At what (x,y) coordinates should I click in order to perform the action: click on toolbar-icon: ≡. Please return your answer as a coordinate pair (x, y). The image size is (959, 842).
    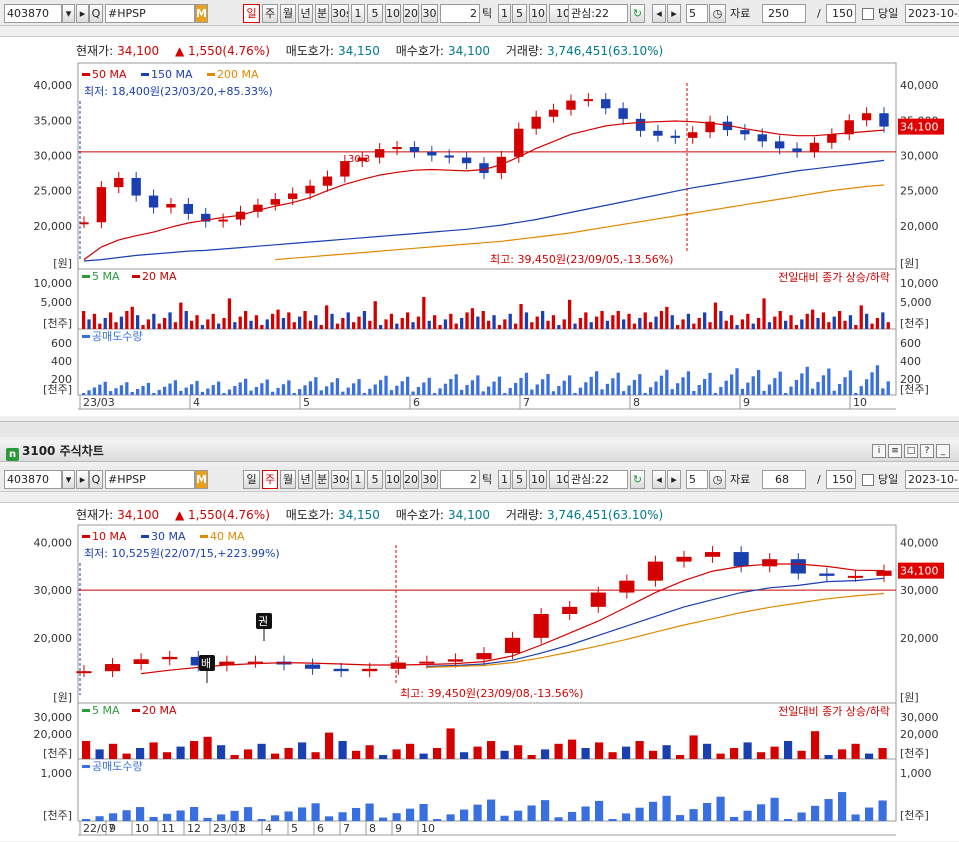
    Looking at the image, I should click on (895, 451).